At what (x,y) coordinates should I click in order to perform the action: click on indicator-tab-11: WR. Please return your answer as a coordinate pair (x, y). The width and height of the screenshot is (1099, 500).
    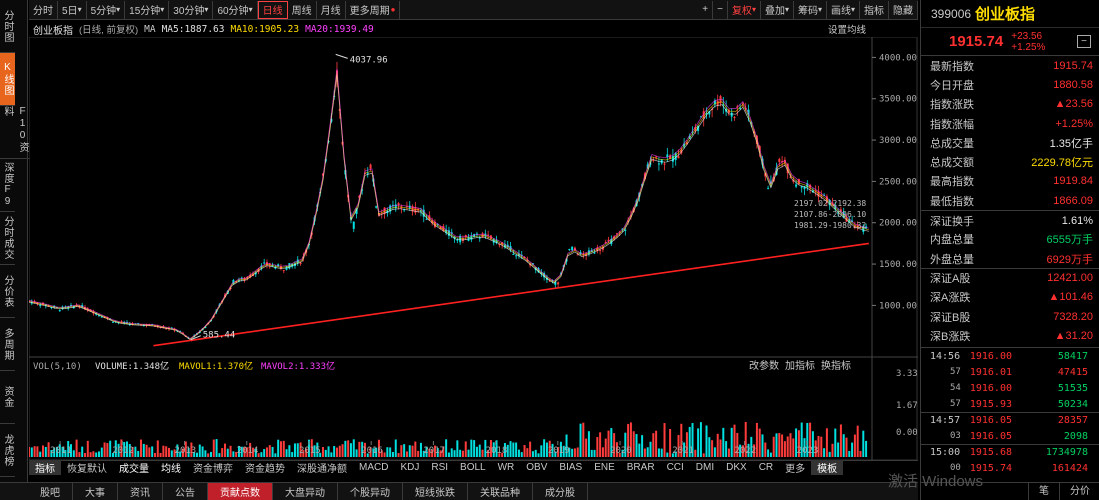
    Looking at the image, I should click on (506, 467).